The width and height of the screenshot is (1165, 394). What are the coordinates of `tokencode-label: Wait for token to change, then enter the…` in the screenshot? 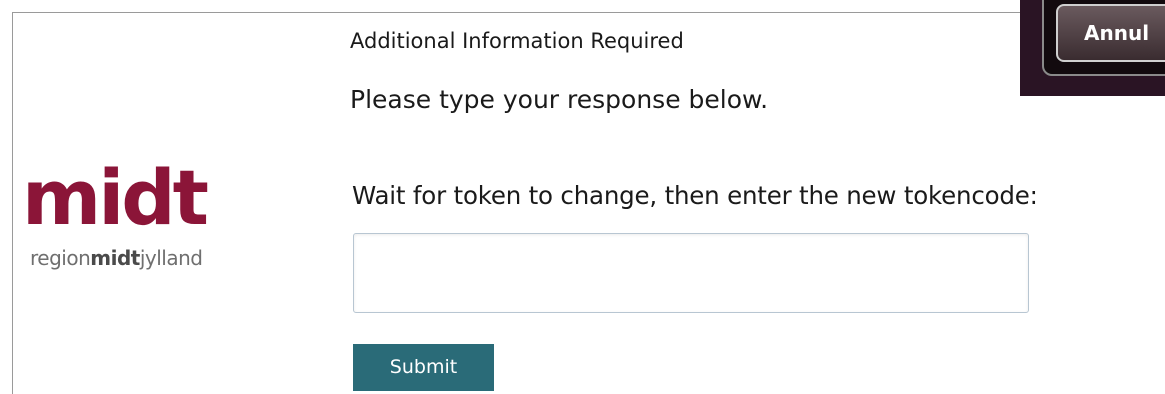 It's located at (695, 195).